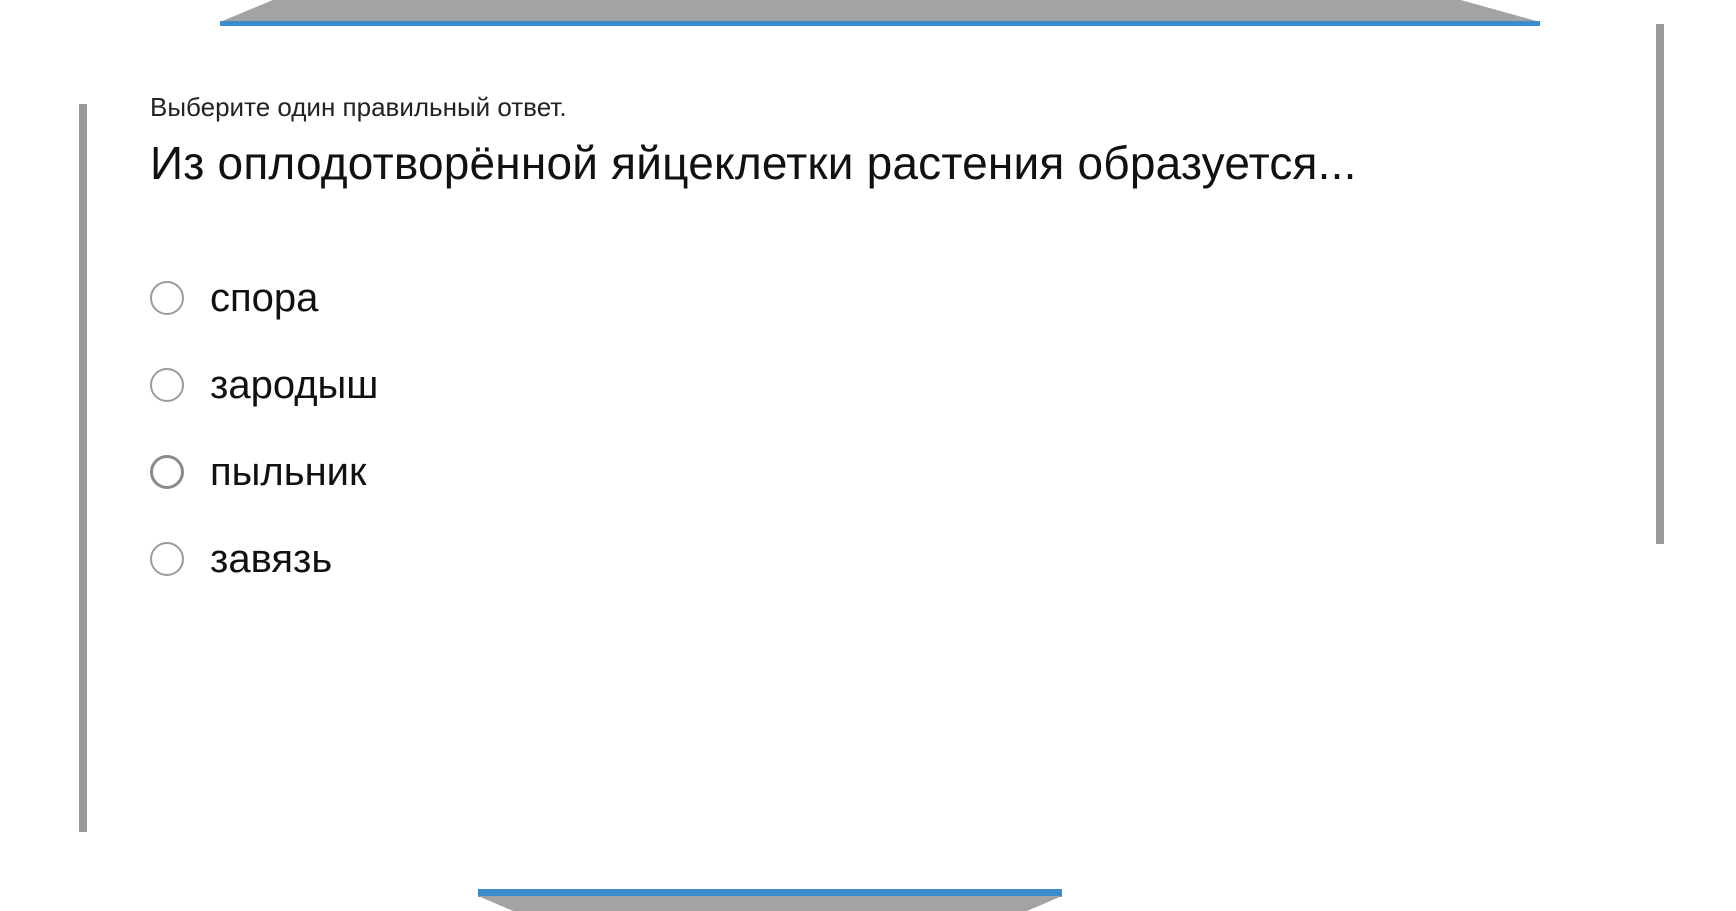  I want to click on frame-bottom-shadow, so click(770, 903).